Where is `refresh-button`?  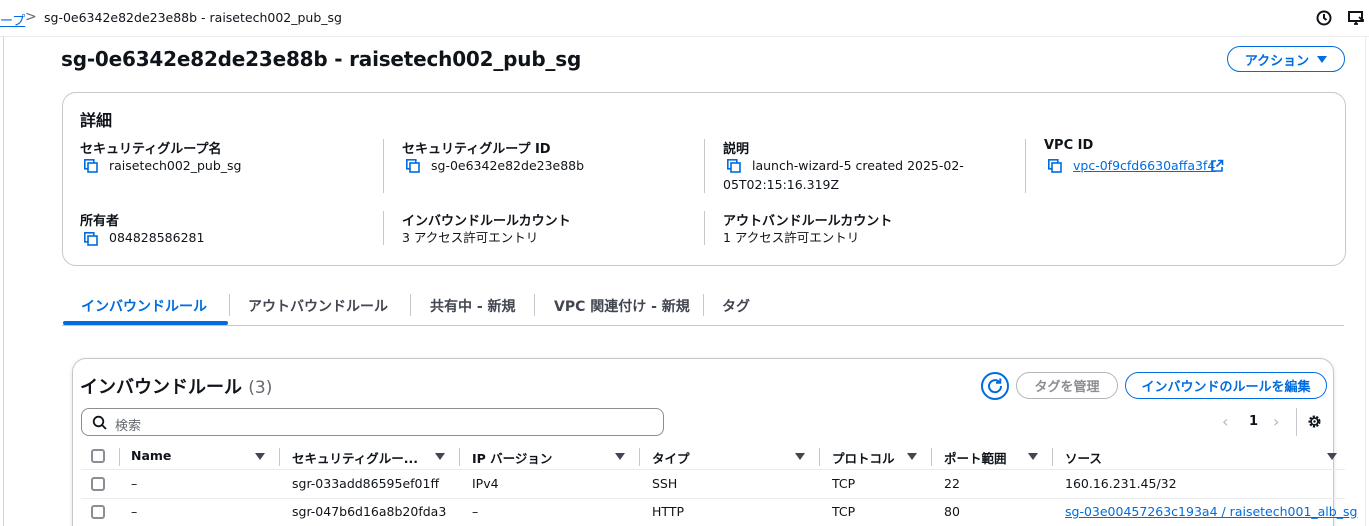 refresh-button is located at coordinates (995, 386).